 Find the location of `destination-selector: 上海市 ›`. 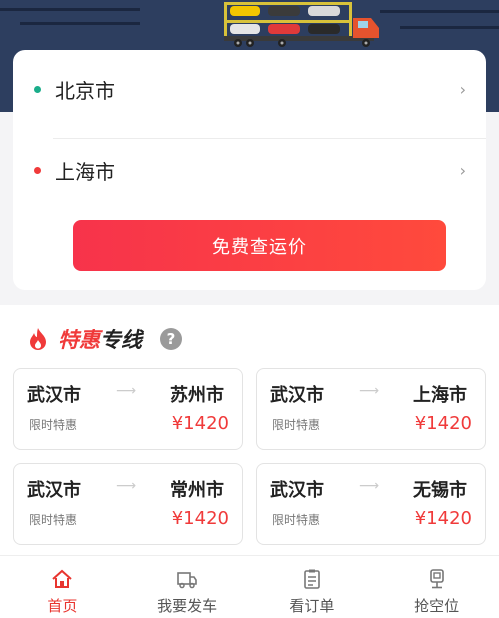

destination-selector: 上海市 › is located at coordinates (249, 170).